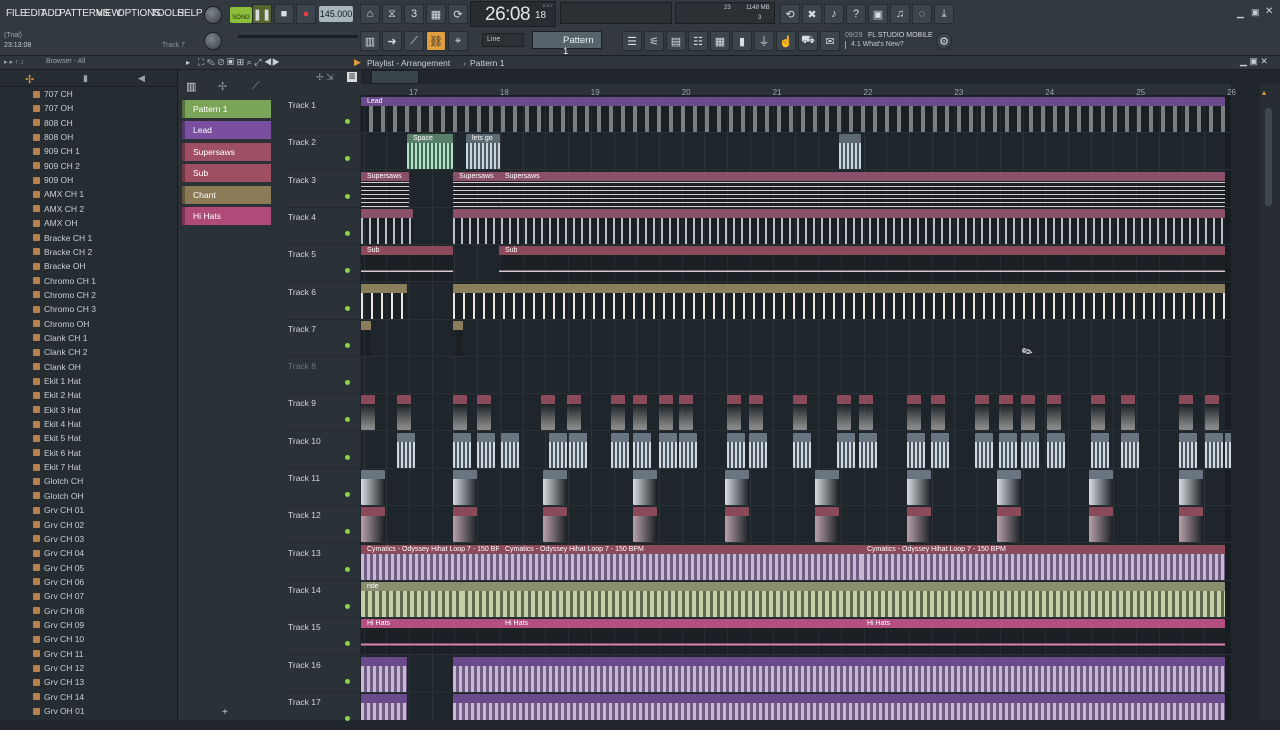 Image resolution: width=1280 pixels, height=730 pixels. Describe the element at coordinates (436, 14) in the screenshot. I see `step-edit-button: ▦` at that location.